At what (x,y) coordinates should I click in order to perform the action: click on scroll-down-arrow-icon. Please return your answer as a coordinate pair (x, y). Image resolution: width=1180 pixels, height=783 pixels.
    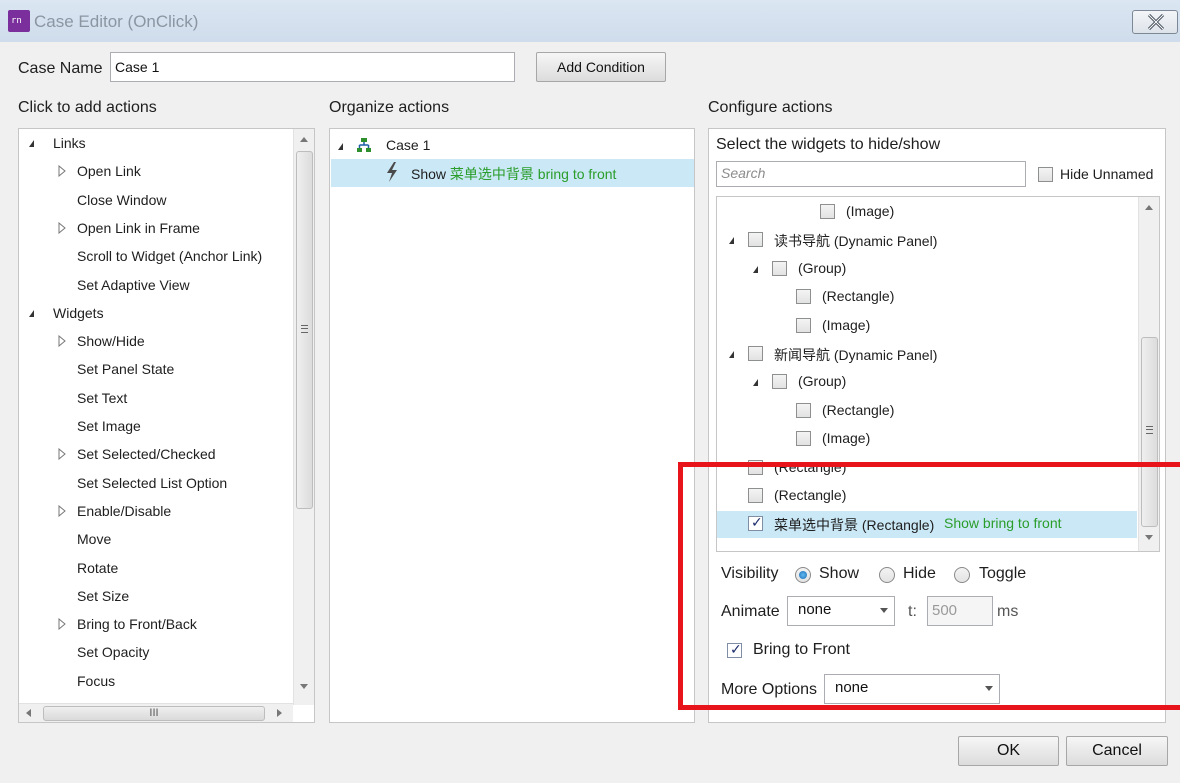
    Looking at the image, I should click on (304, 686).